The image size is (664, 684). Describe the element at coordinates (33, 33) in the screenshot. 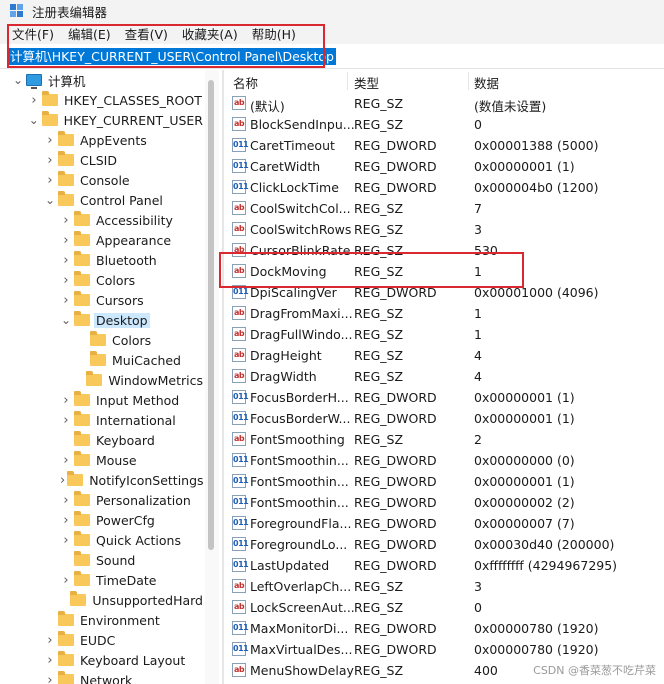

I see `menu-file: 文件(F)` at that location.